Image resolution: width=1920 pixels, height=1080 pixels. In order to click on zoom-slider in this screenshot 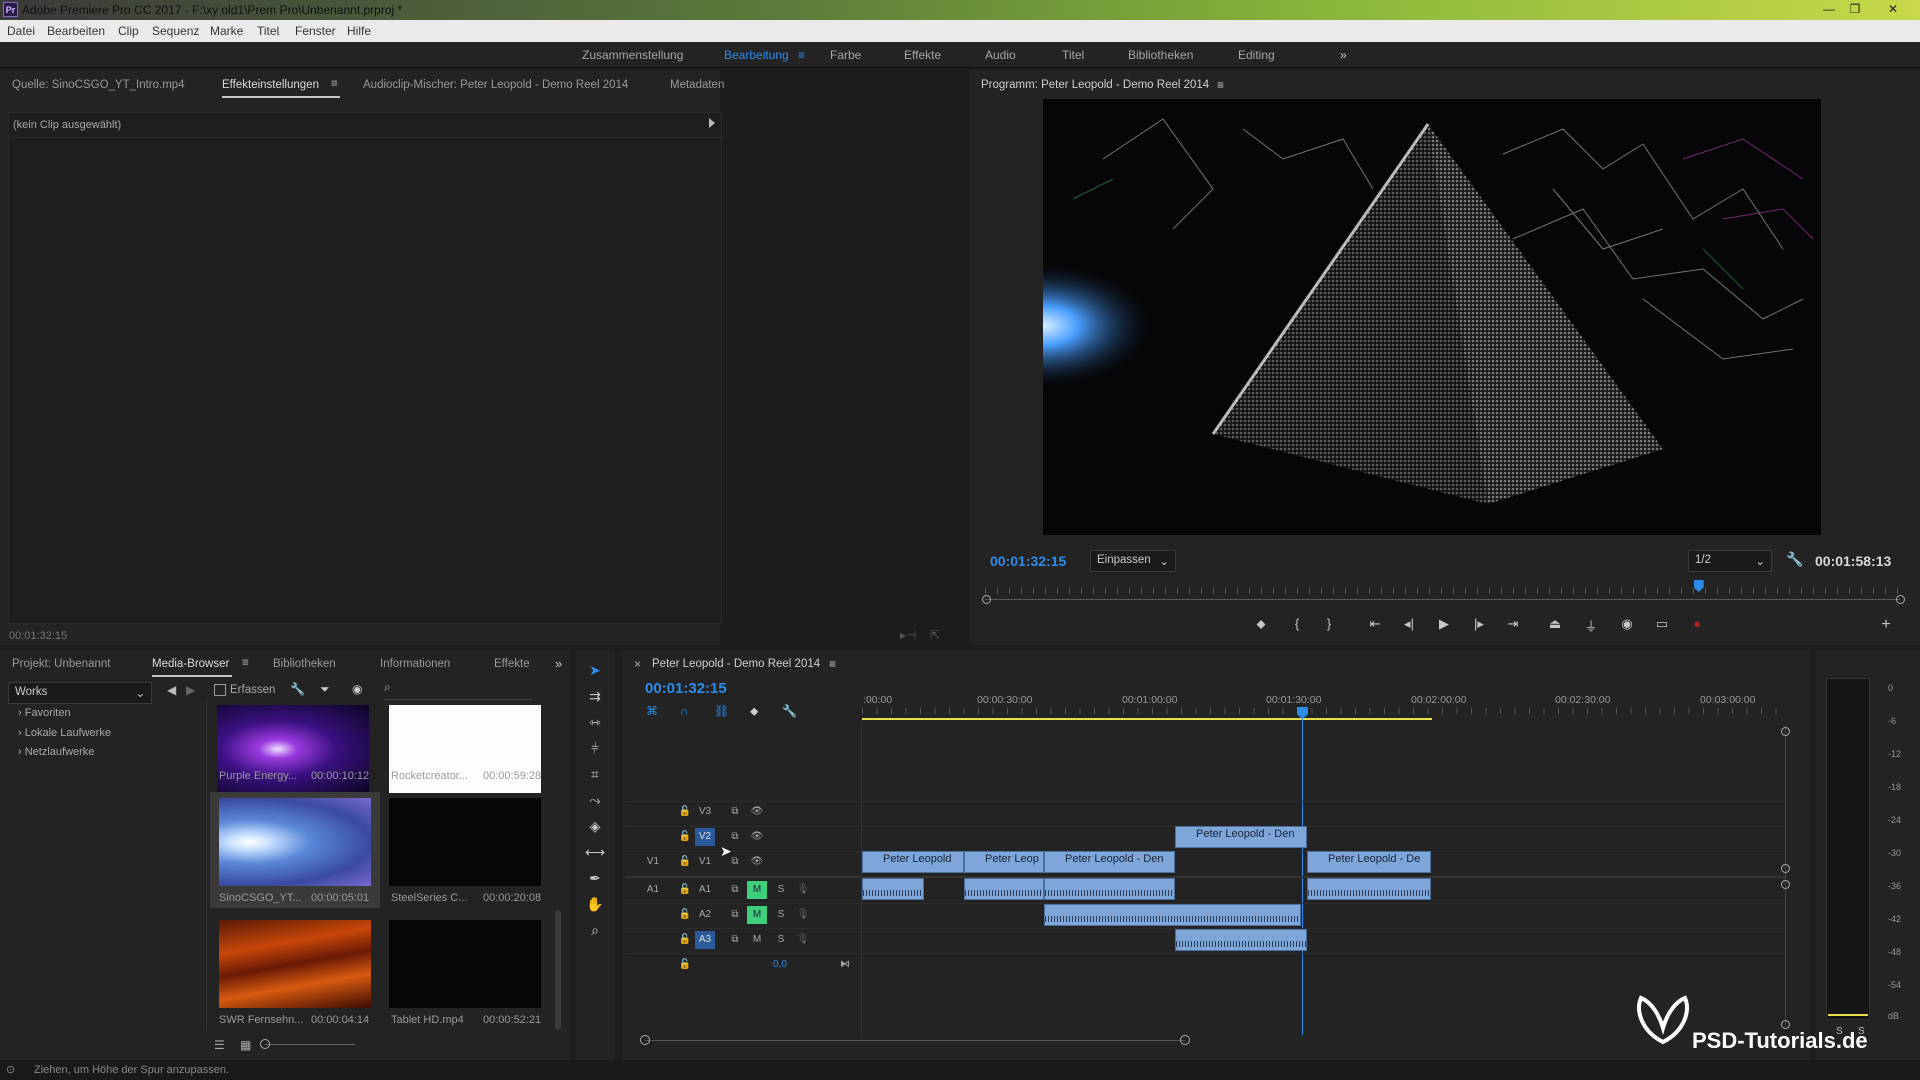, I will do `click(310, 1044)`.